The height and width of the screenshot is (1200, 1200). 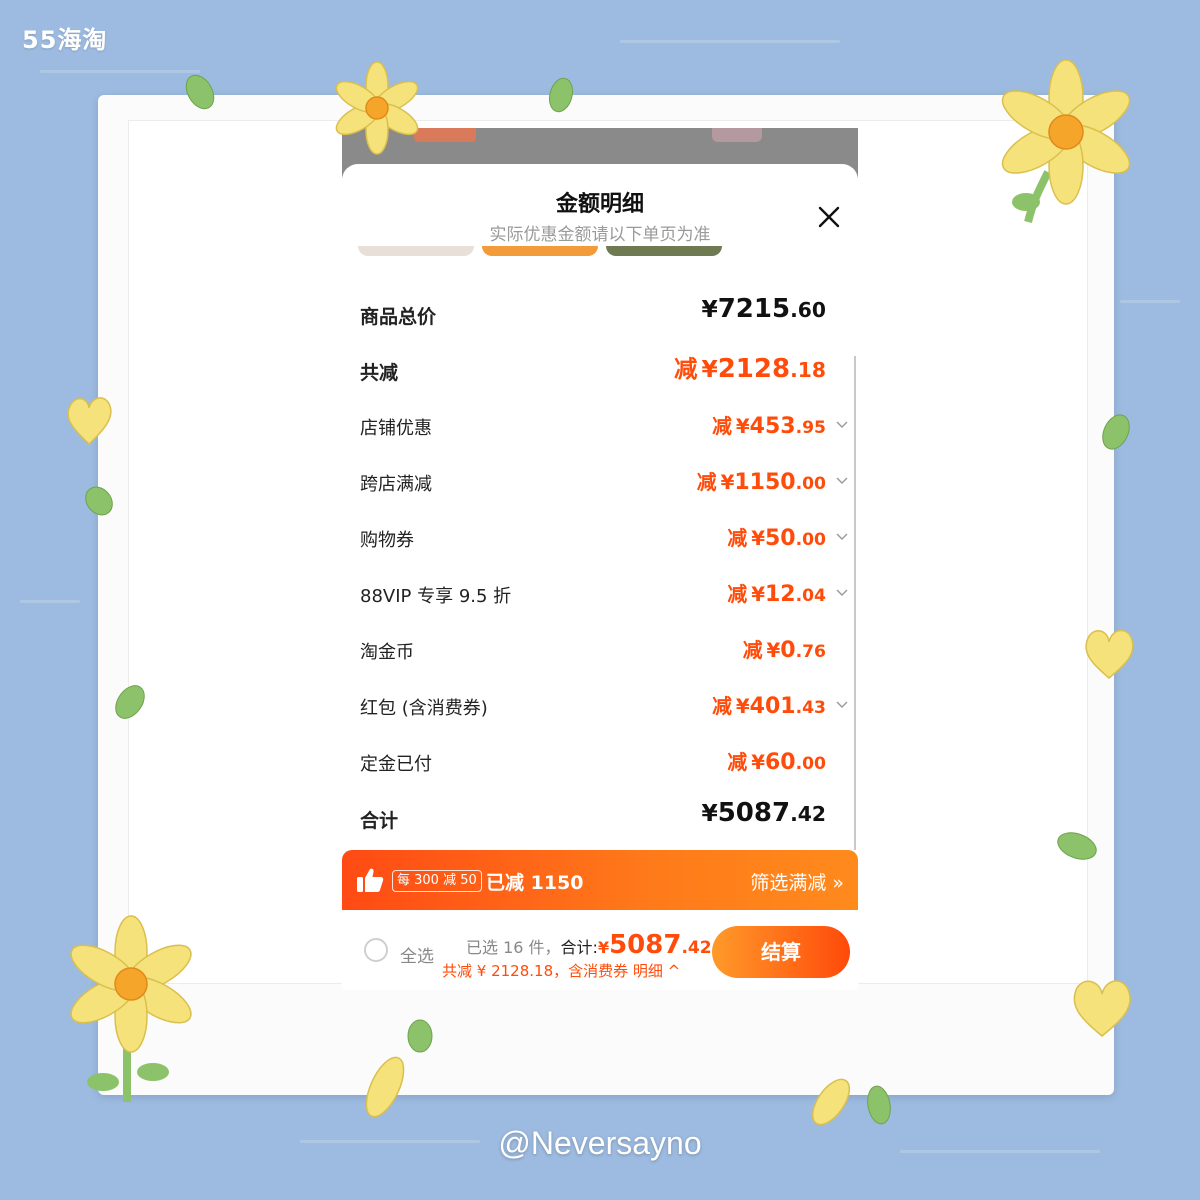 What do you see at coordinates (424, 708) in the screenshot?
I see `amount-row-label: 红包 (含消费券)` at bounding box center [424, 708].